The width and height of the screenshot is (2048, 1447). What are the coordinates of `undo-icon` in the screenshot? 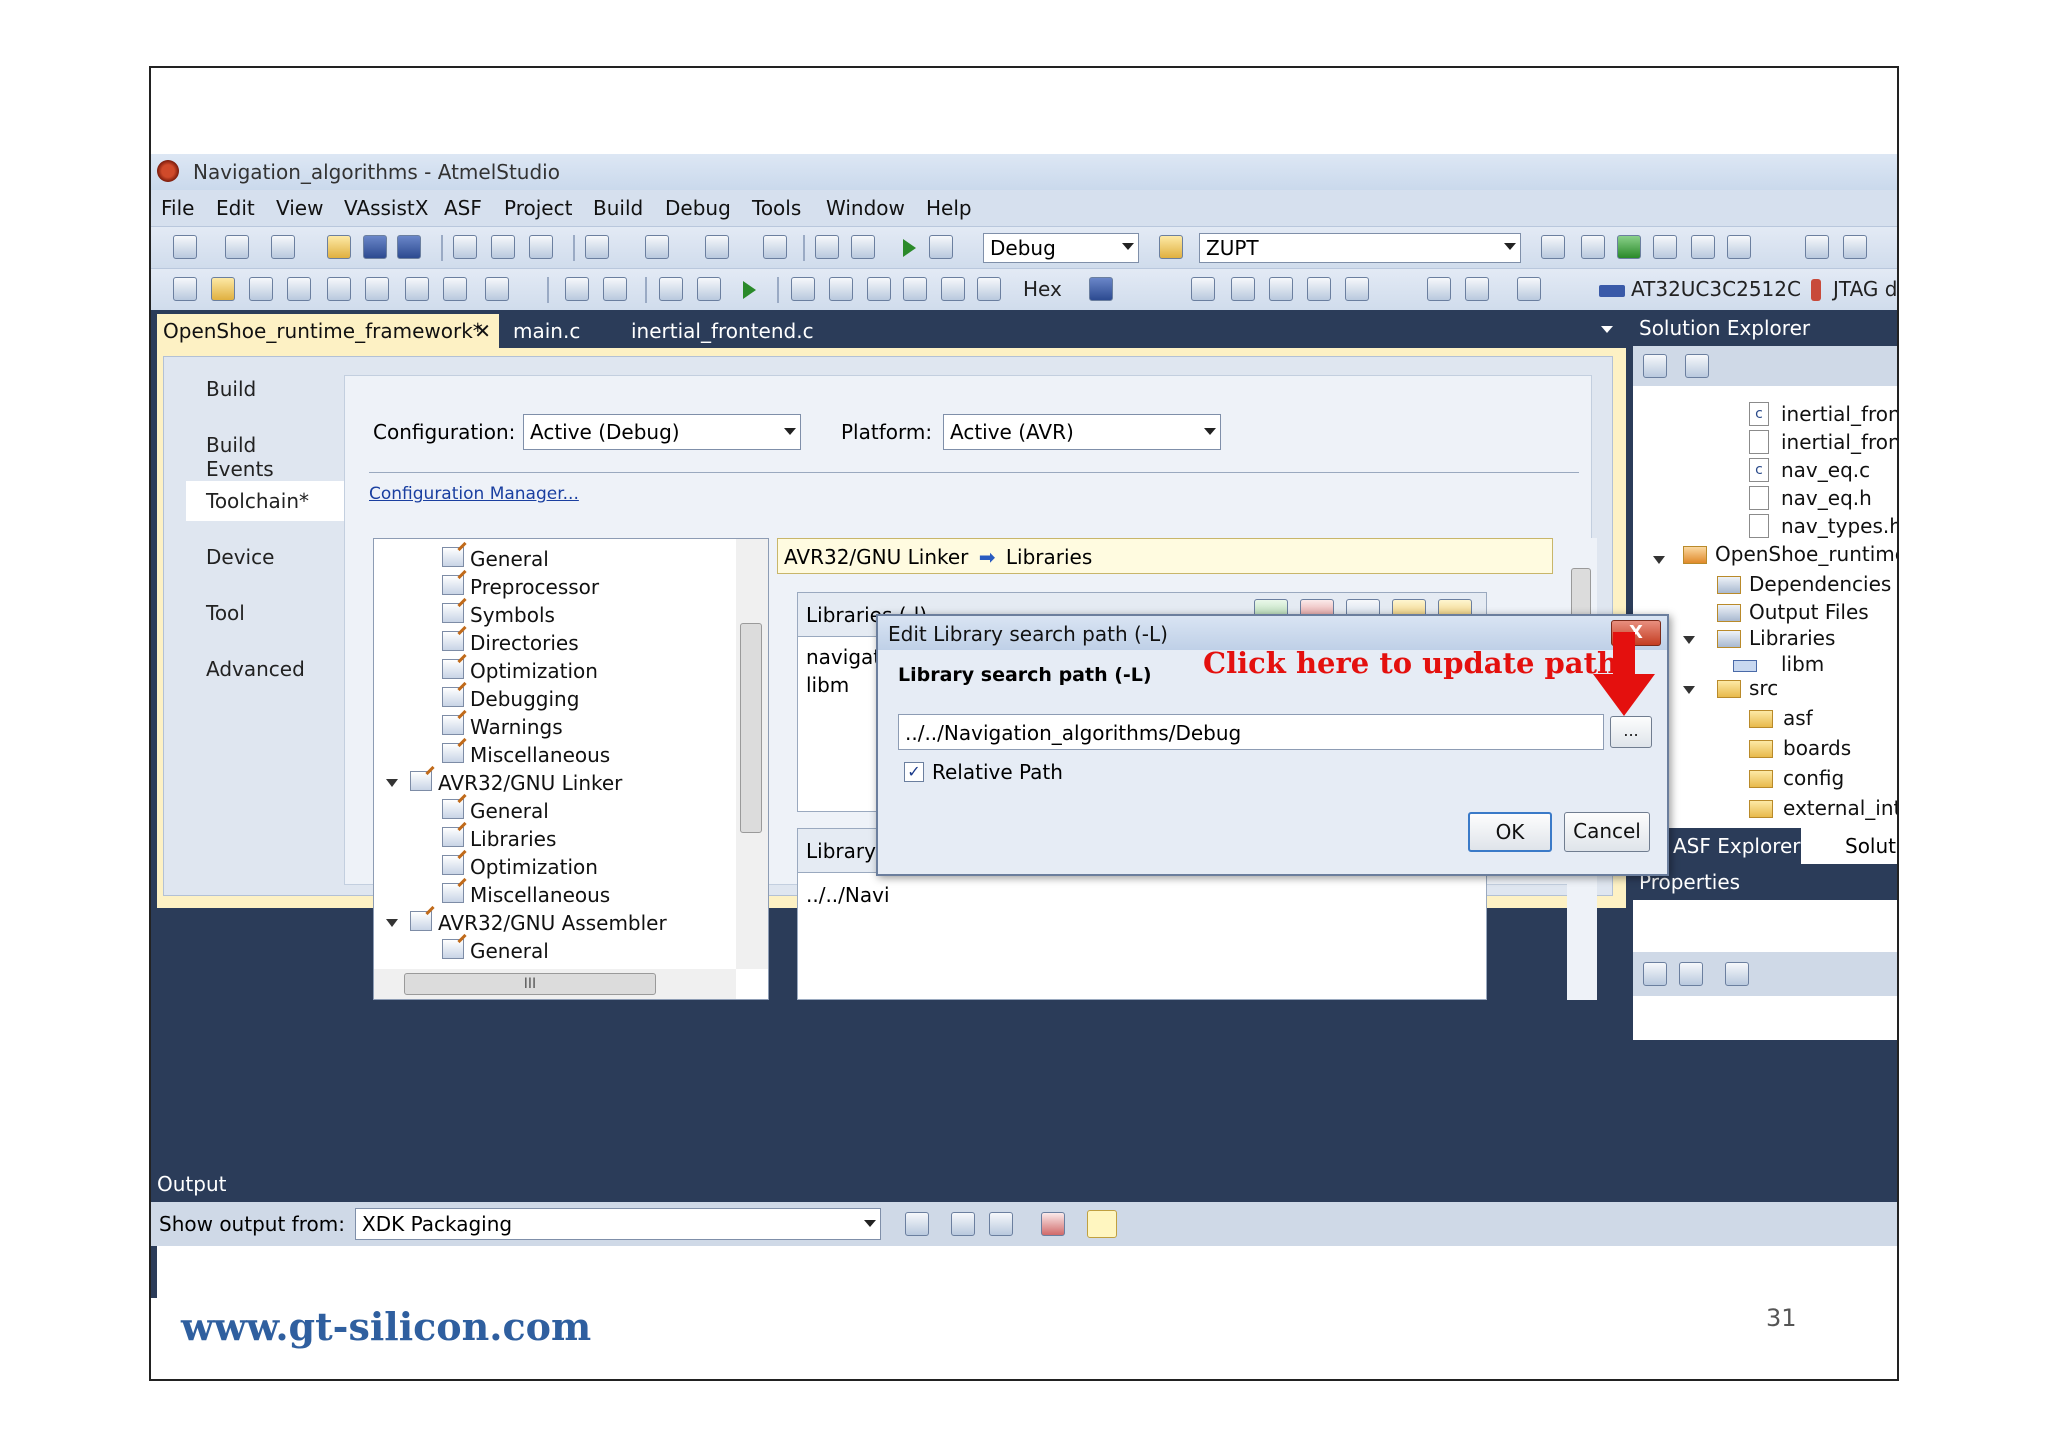 It's located at (597, 247).